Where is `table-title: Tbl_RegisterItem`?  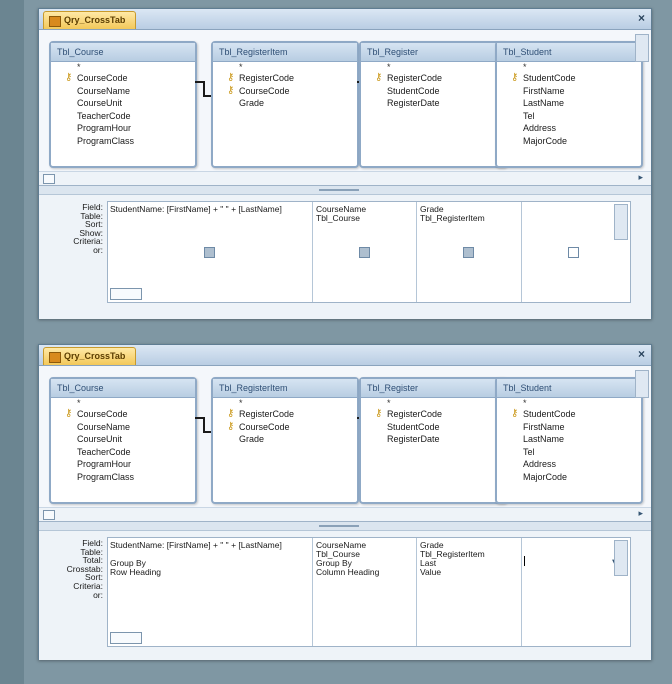 table-title: Tbl_RegisterItem is located at coordinates (285, 388).